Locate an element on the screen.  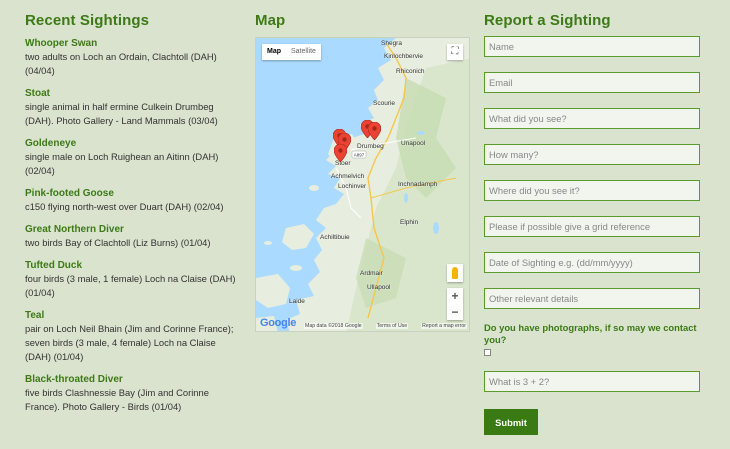
zoom-control: + − is located at coordinates (455, 304).